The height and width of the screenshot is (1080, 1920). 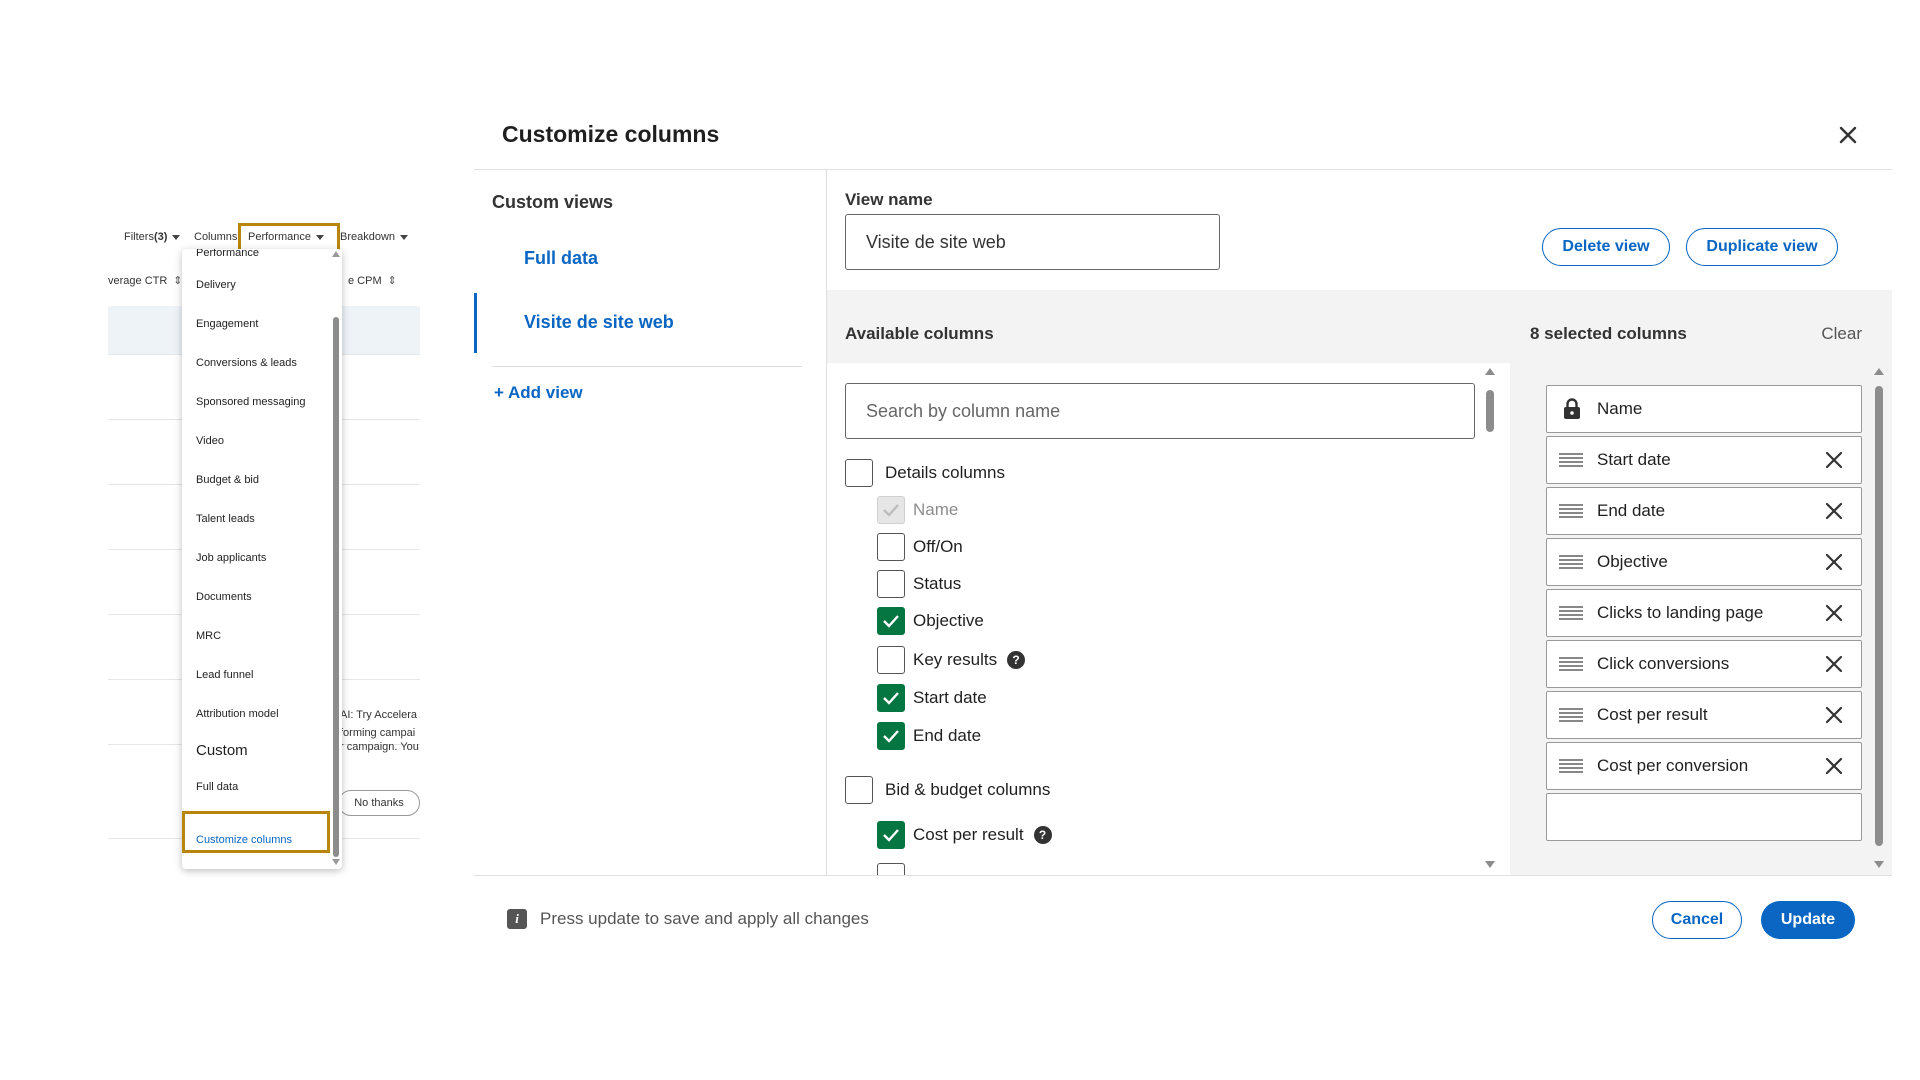 What do you see at coordinates (1160, 411) in the screenshot?
I see `search-input` at bounding box center [1160, 411].